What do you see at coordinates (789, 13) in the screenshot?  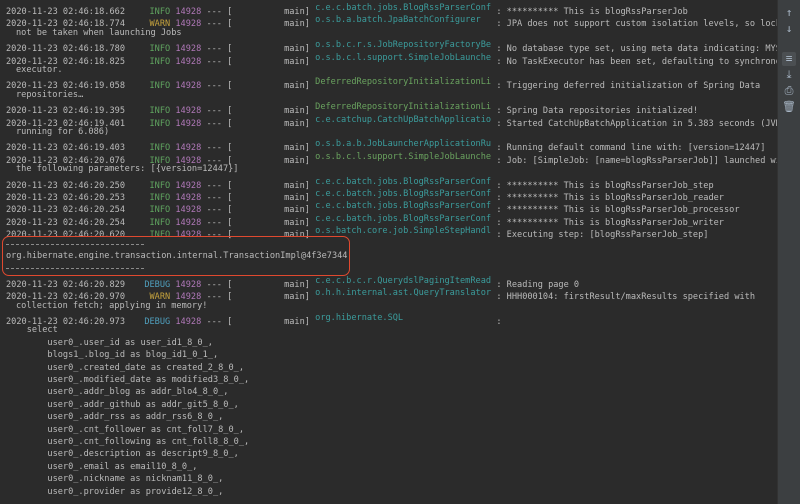 I see `scroll-up-icon: ↑` at bounding box center [789, 13].